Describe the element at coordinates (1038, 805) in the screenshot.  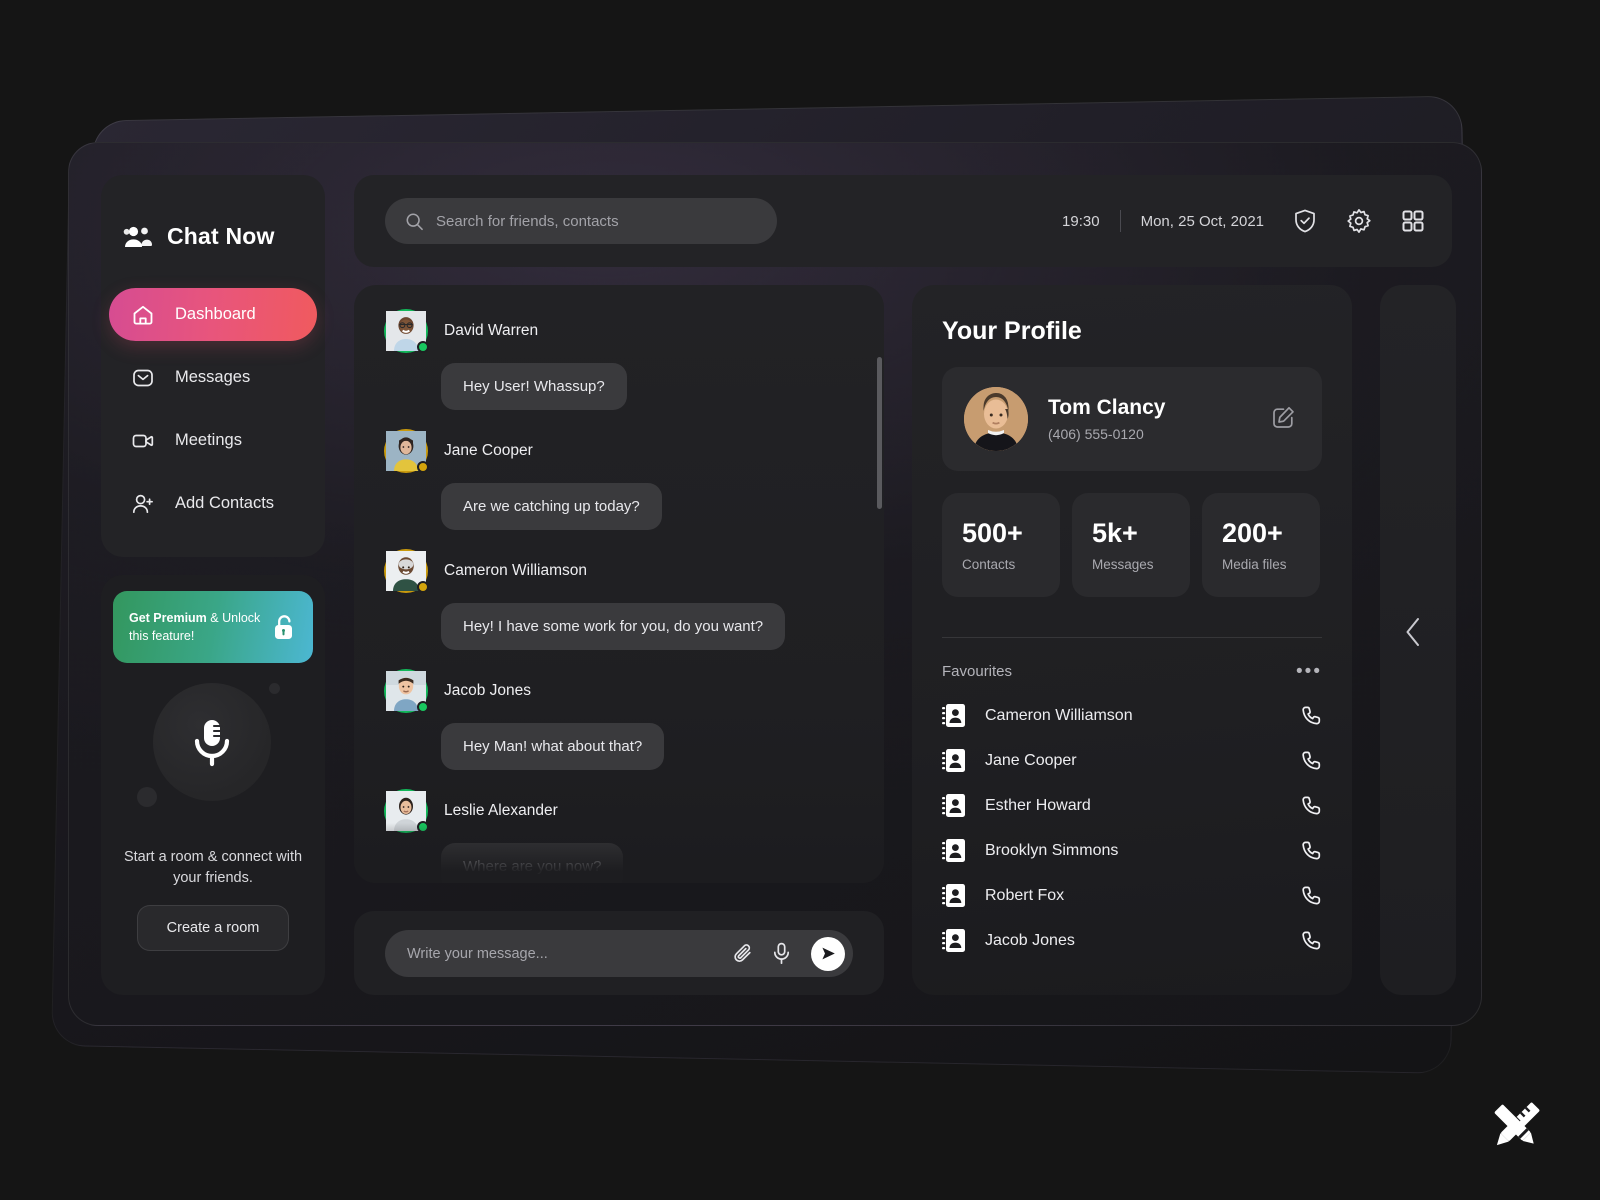
I see `contact-name: Esther Howard` at that location.